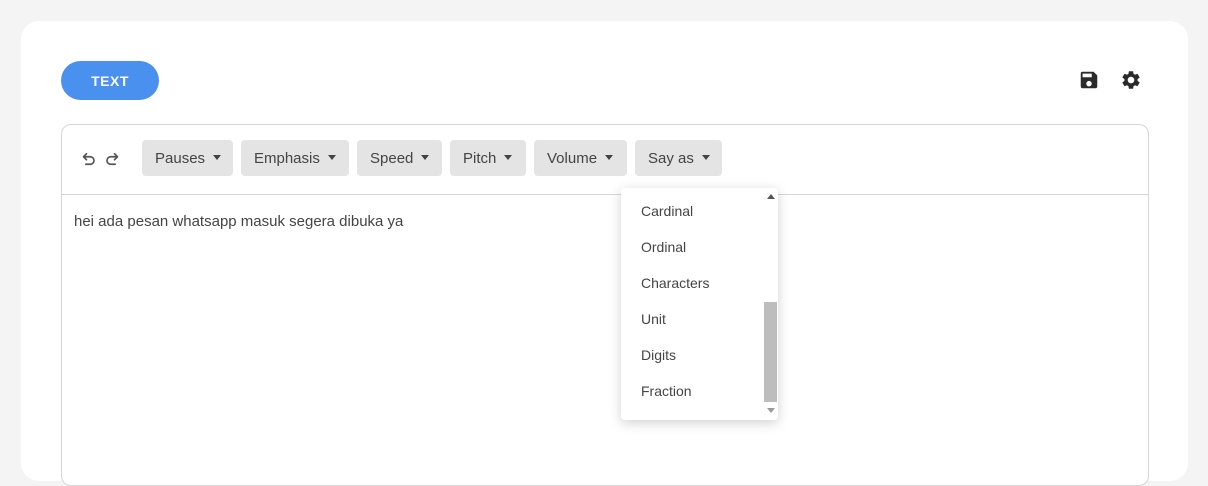  What do you see at coordinates (480, 158) in the screenshot?
I see `pitch-label: Pitch` at bounding box center [480, 158].